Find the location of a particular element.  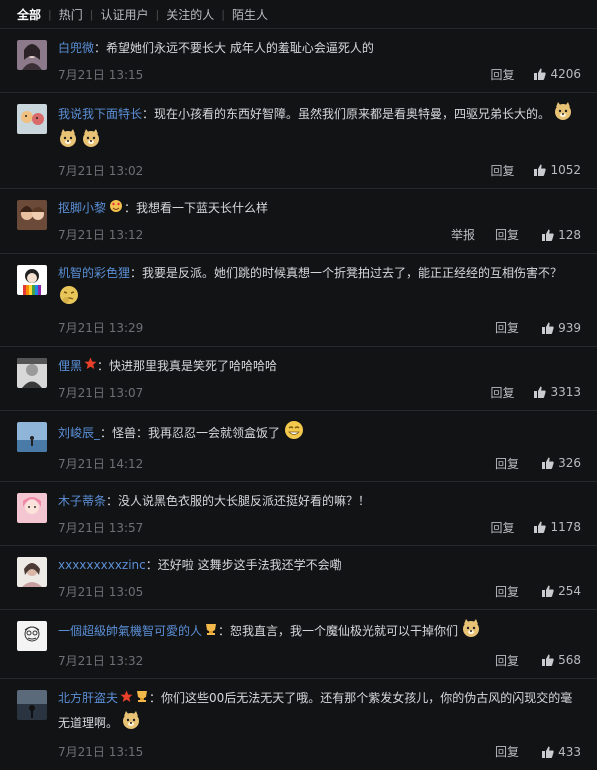

like-button: 128 is located at coordinates (560, 235).